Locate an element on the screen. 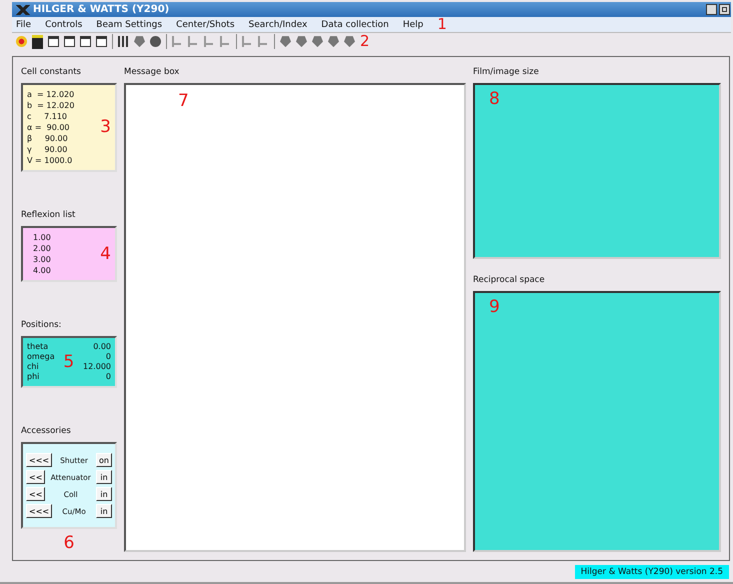  menu-item: Beam Settings is located at coordinates (129, 25).